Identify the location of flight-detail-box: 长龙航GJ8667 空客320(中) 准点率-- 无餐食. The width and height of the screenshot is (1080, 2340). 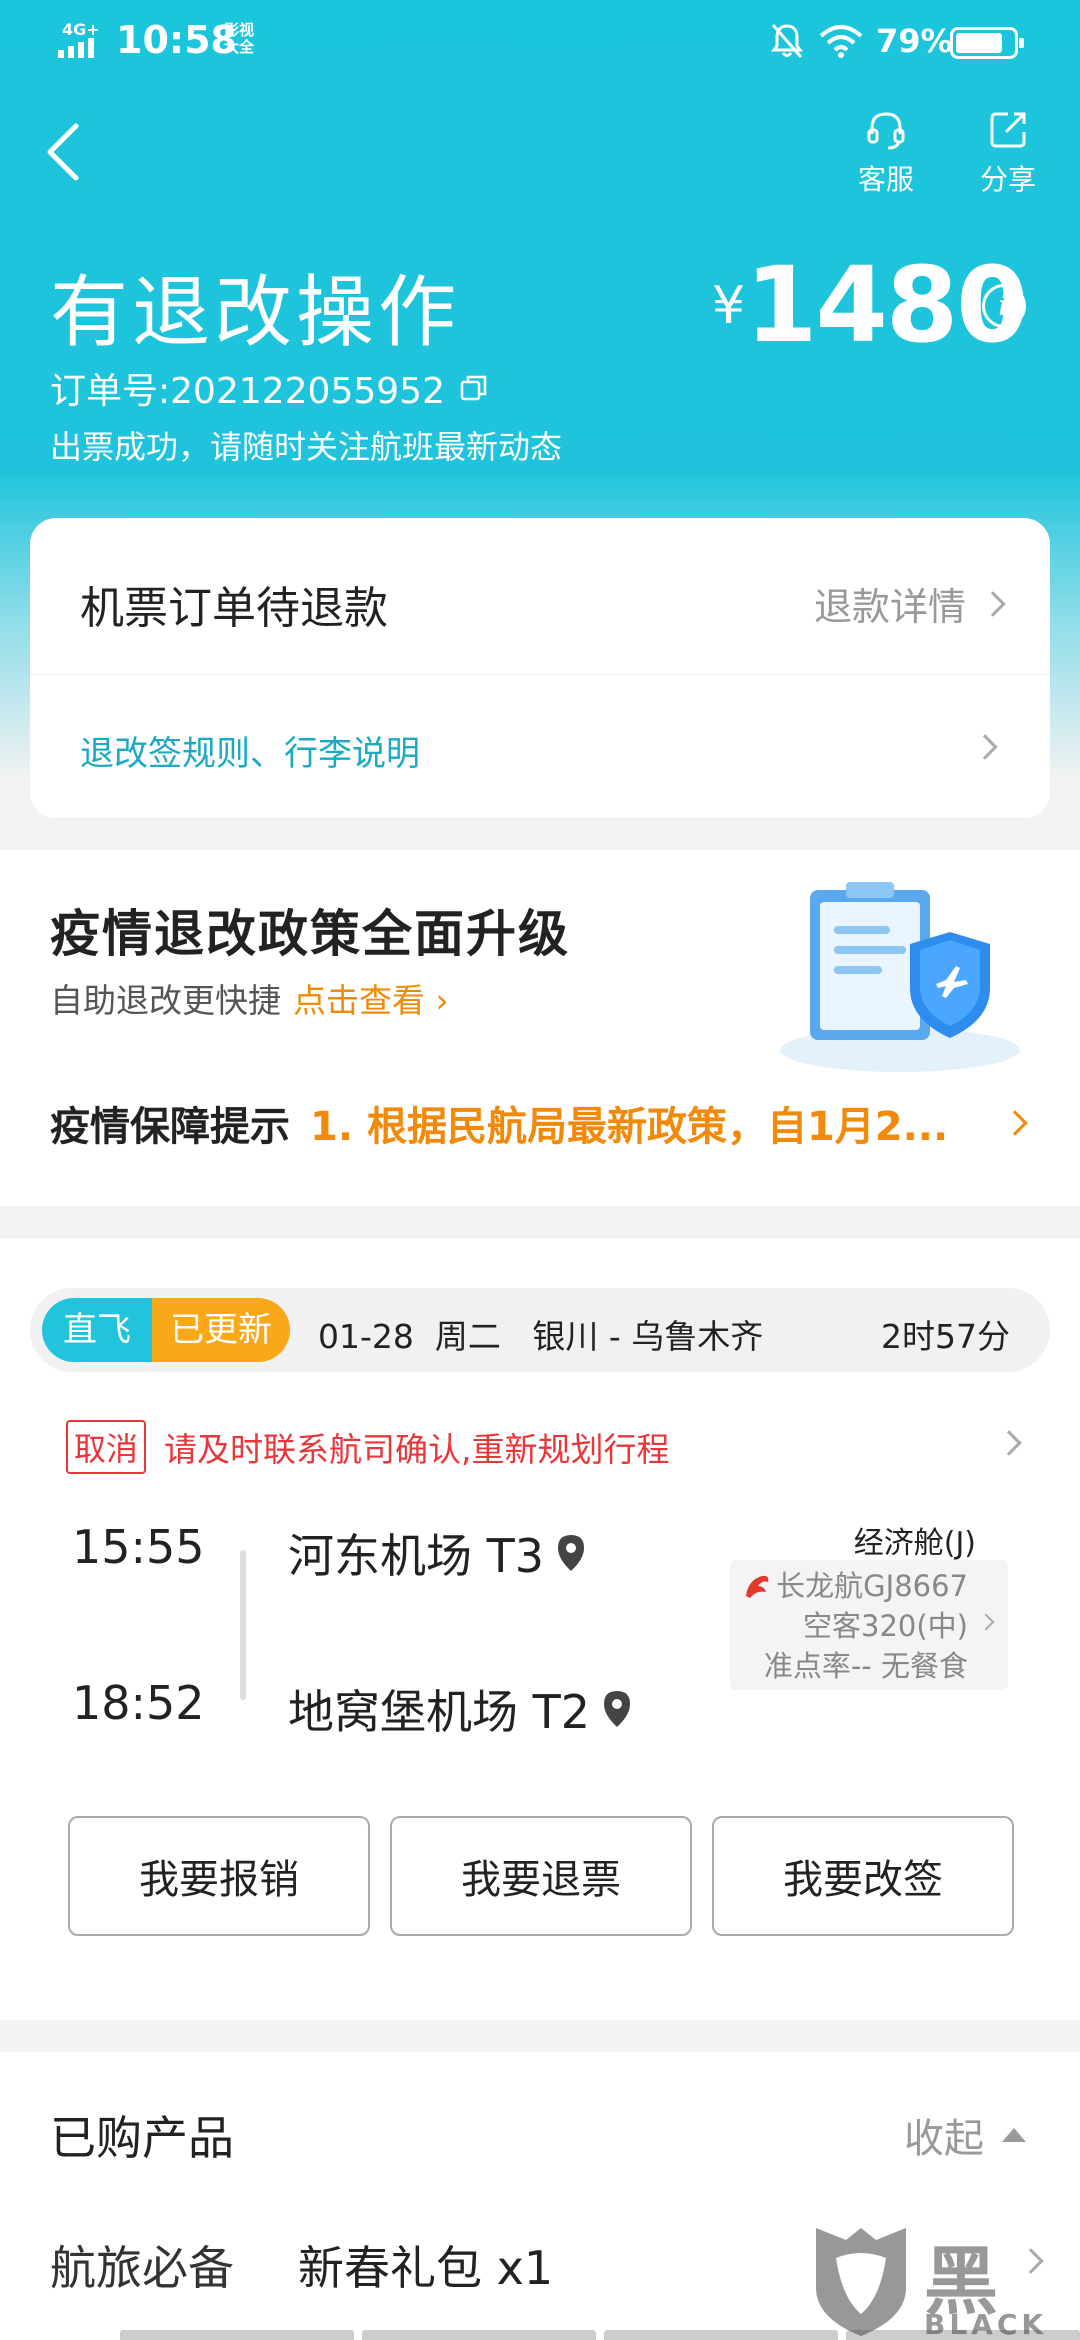
(869, 1625).